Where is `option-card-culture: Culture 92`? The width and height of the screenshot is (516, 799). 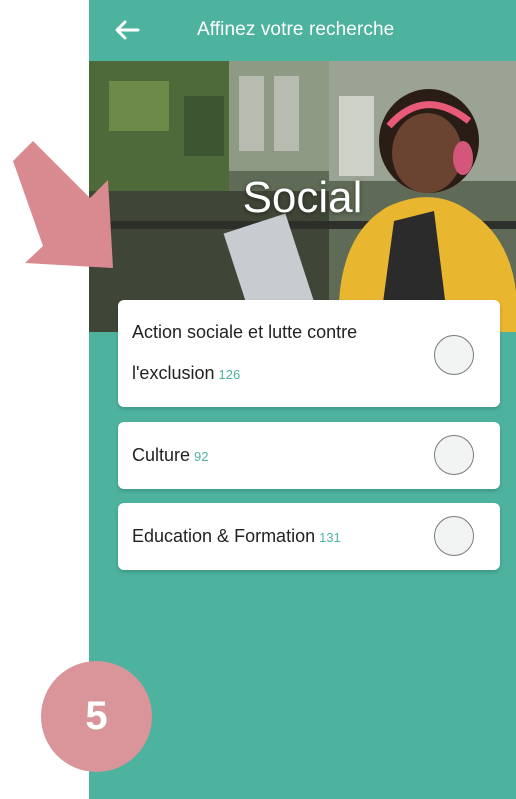 option-card-culture: Culture 92 is located at coordinates (309, 455).